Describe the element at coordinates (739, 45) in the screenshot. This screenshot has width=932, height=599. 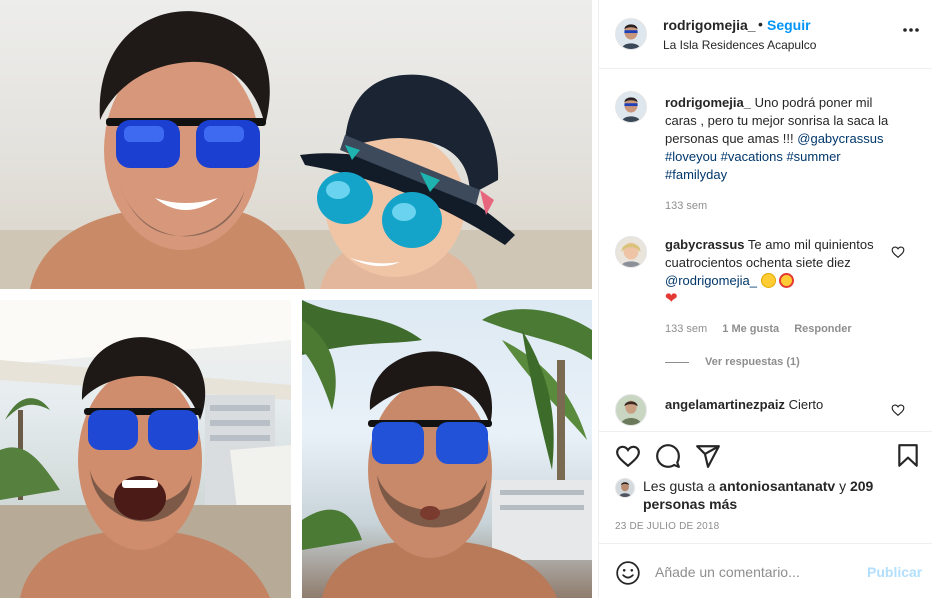
I see `location-link: La Isla Residences Acapulco` at that location.